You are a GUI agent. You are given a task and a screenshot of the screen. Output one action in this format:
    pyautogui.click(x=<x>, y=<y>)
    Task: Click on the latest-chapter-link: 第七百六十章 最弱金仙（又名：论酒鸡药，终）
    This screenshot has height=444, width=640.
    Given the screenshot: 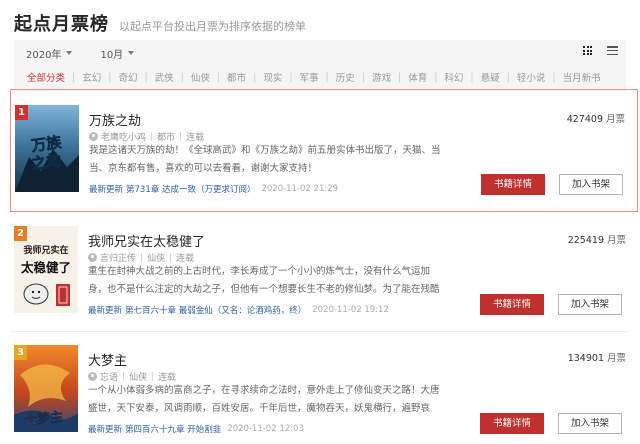 What is the action you would take?
    pyautogui.click(x=215, y=310)
    